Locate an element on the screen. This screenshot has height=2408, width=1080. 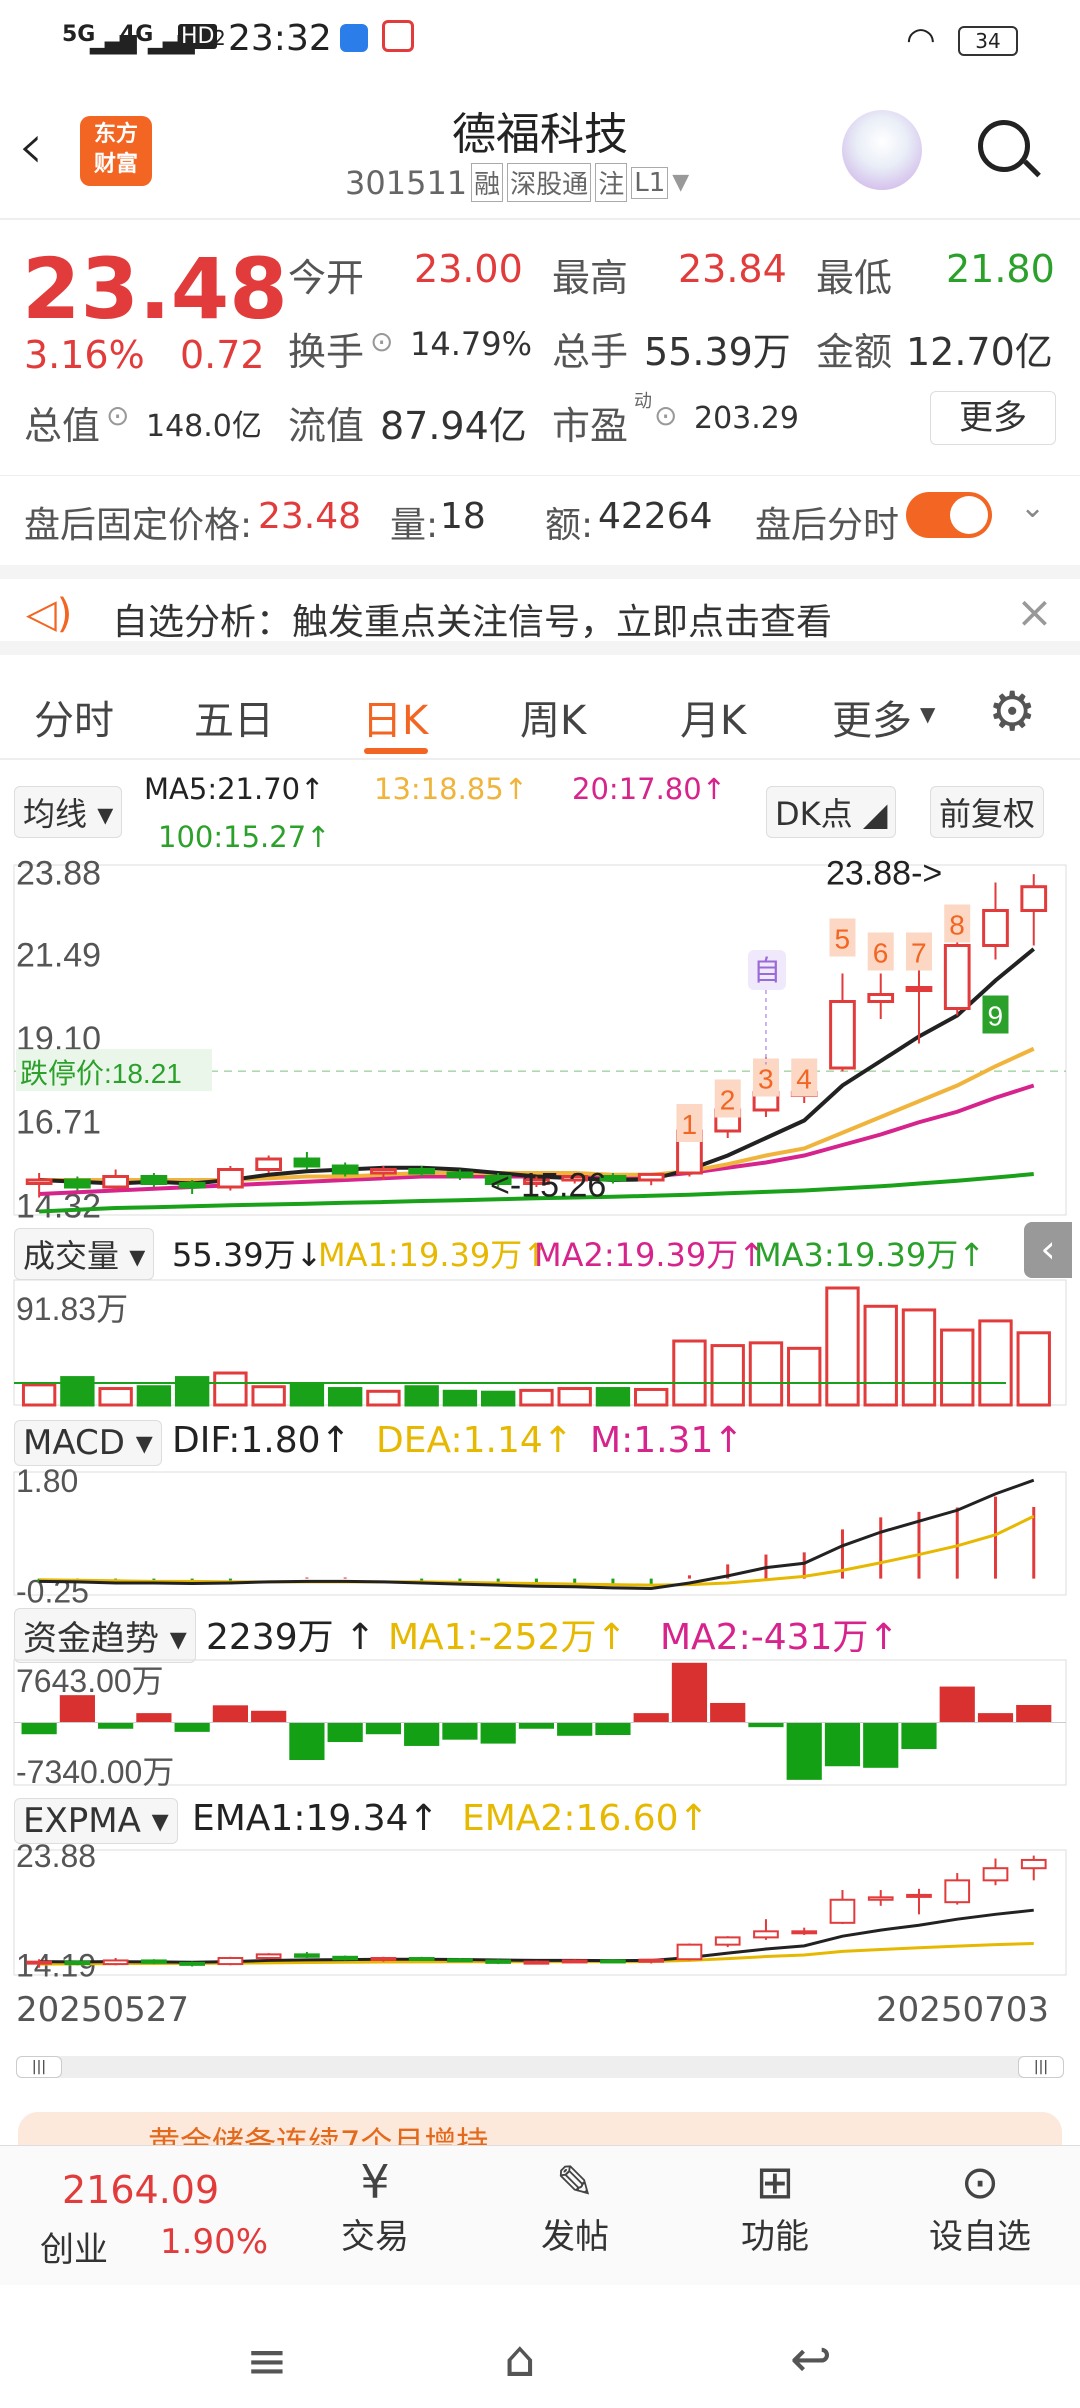
tab-five-day: 五日 is located at coordinates (234, 717).